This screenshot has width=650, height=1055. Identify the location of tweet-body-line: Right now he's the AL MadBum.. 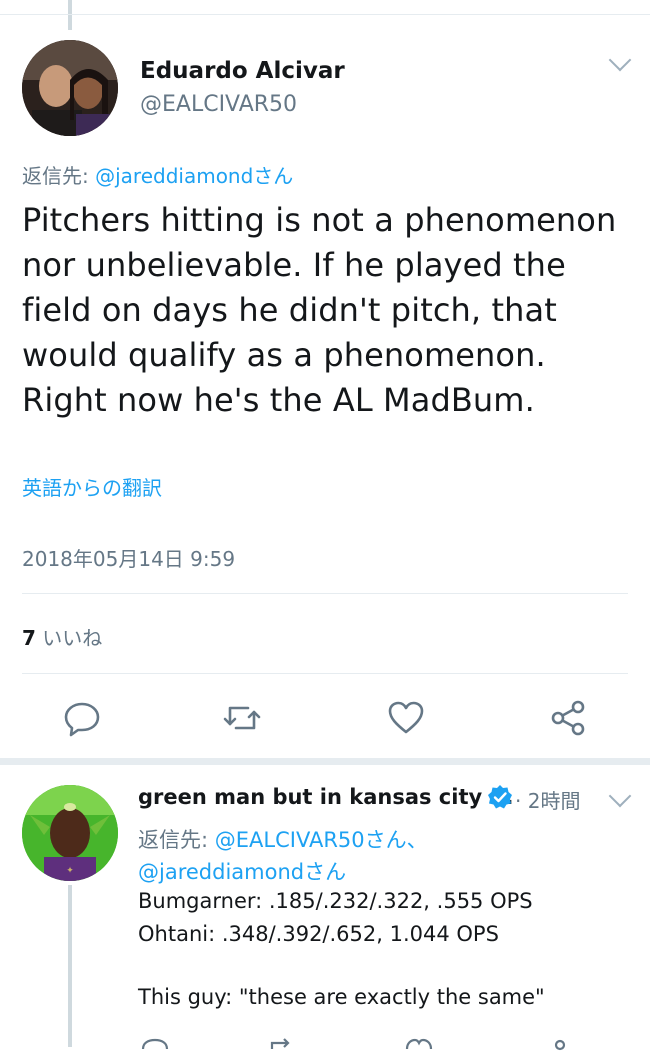
(278, 400).